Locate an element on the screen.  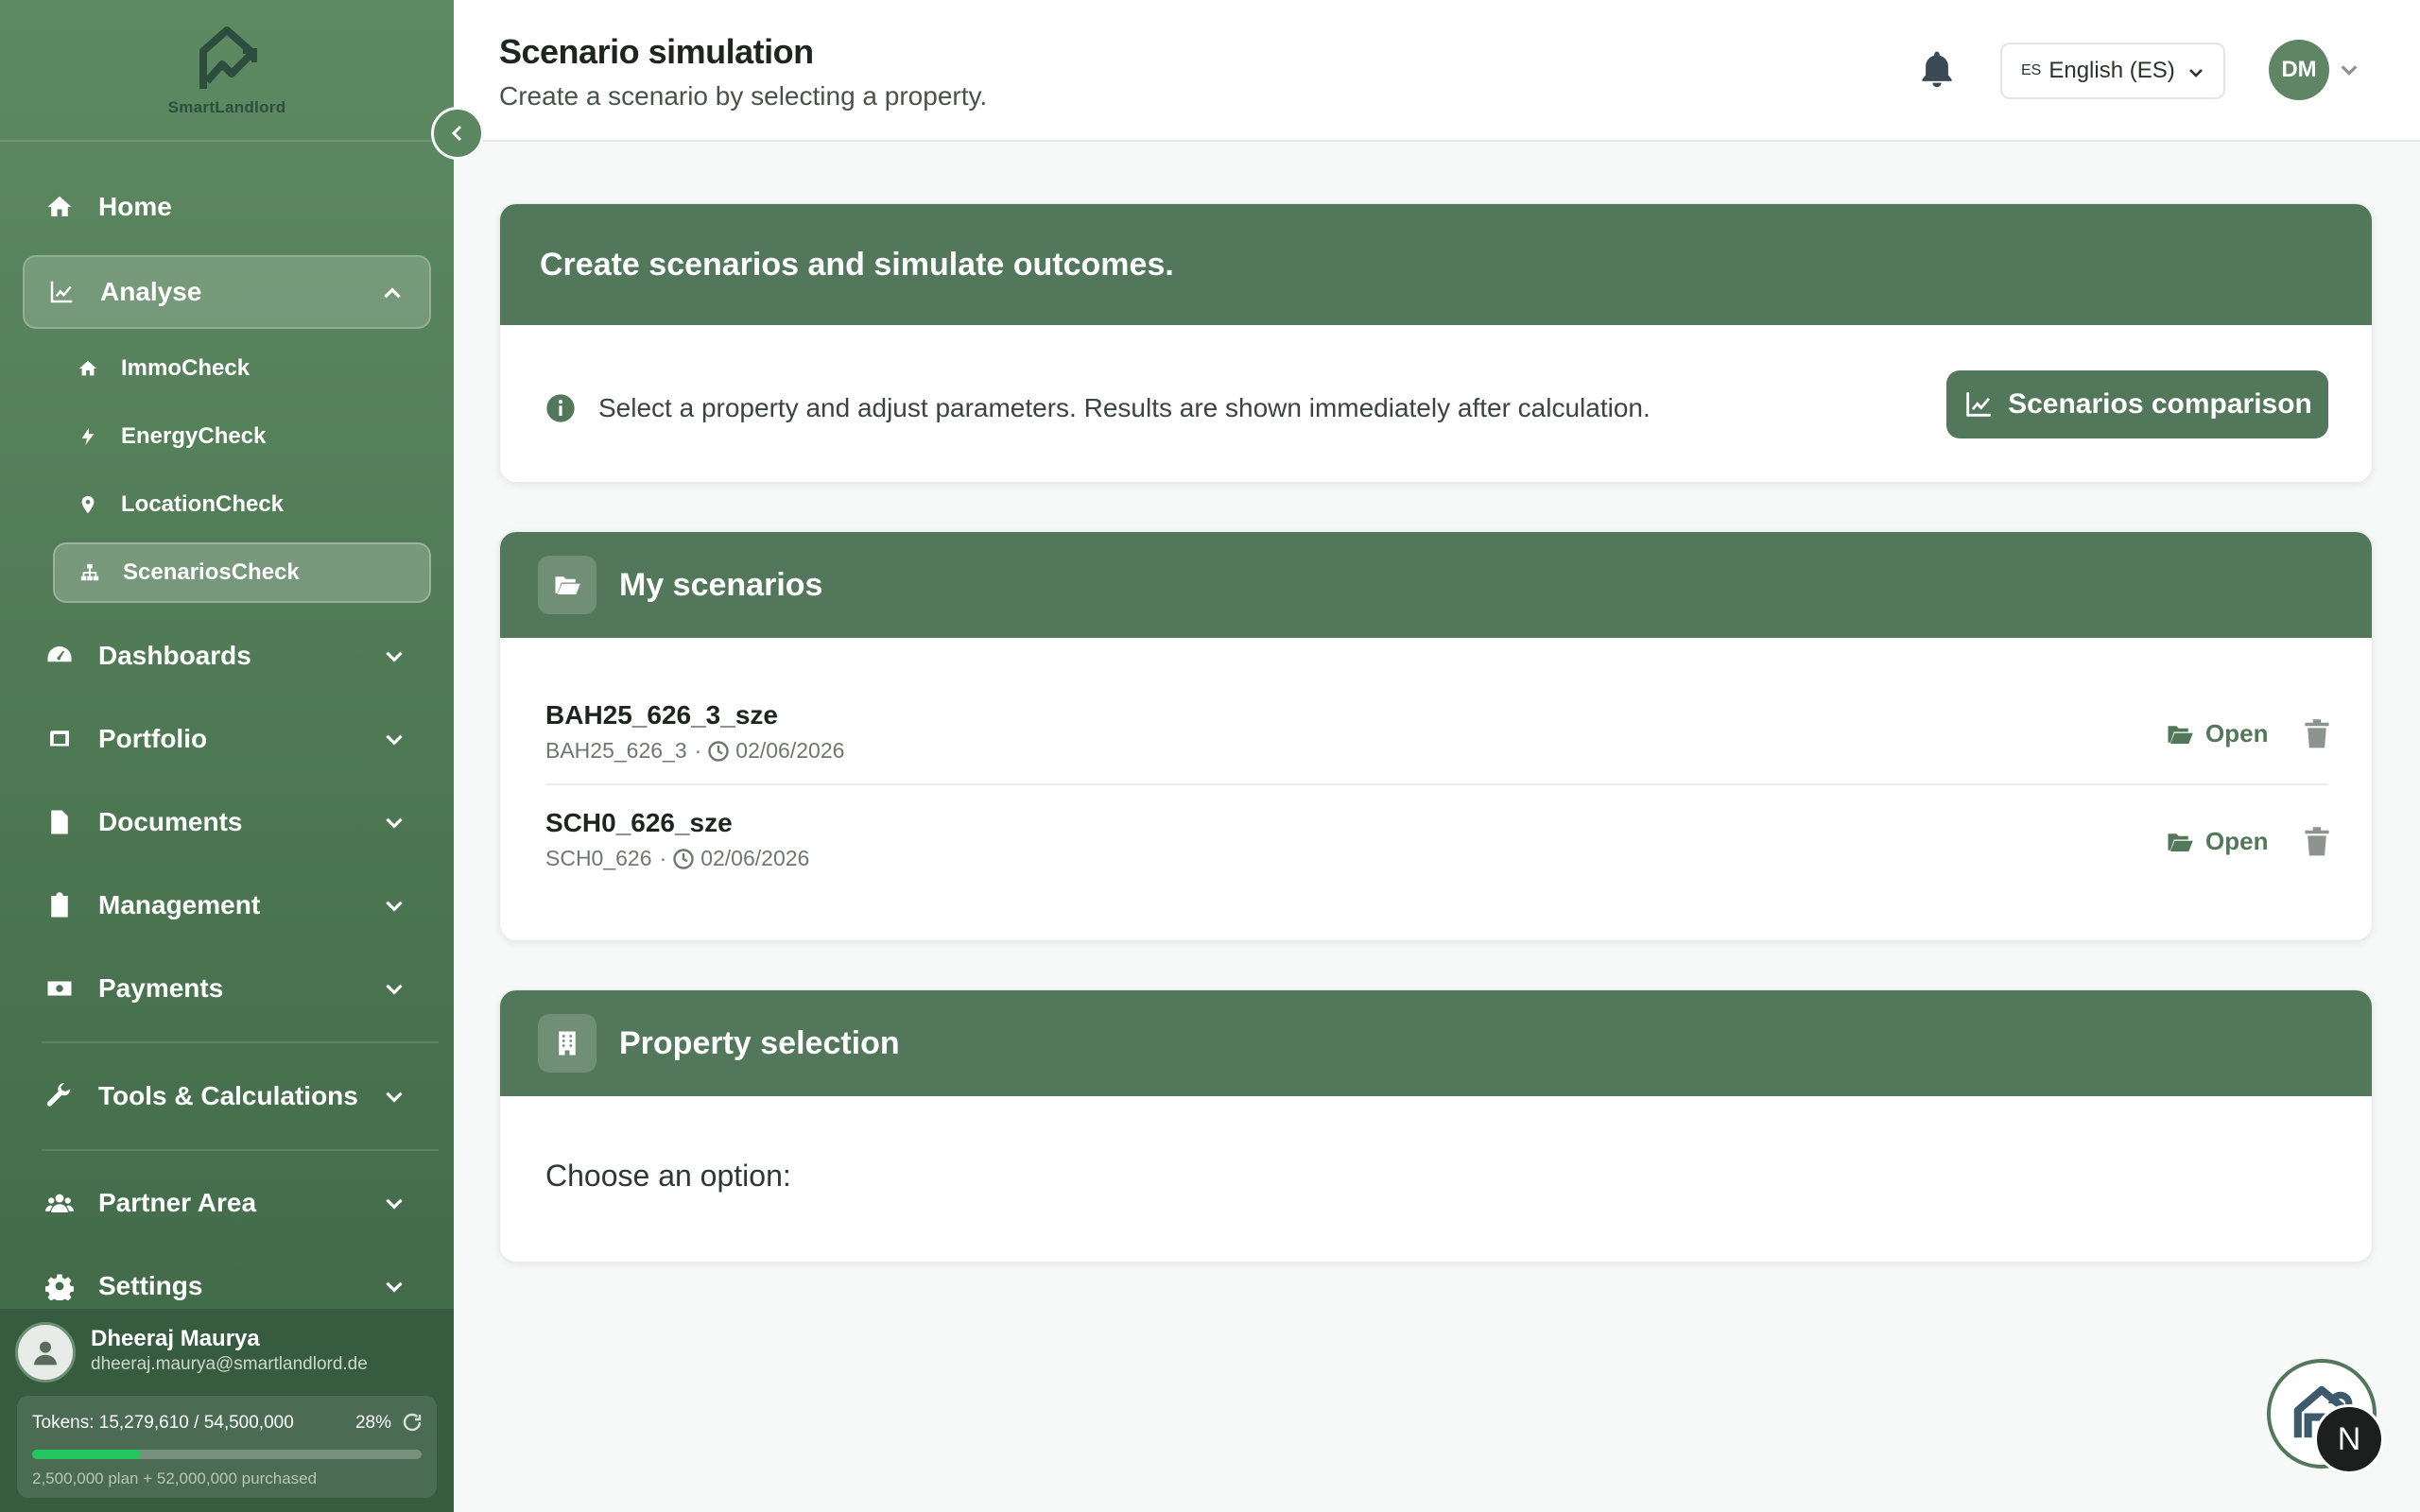
sidebar-item-partner-area: Partner Area is located at coordinates (227, 1203).